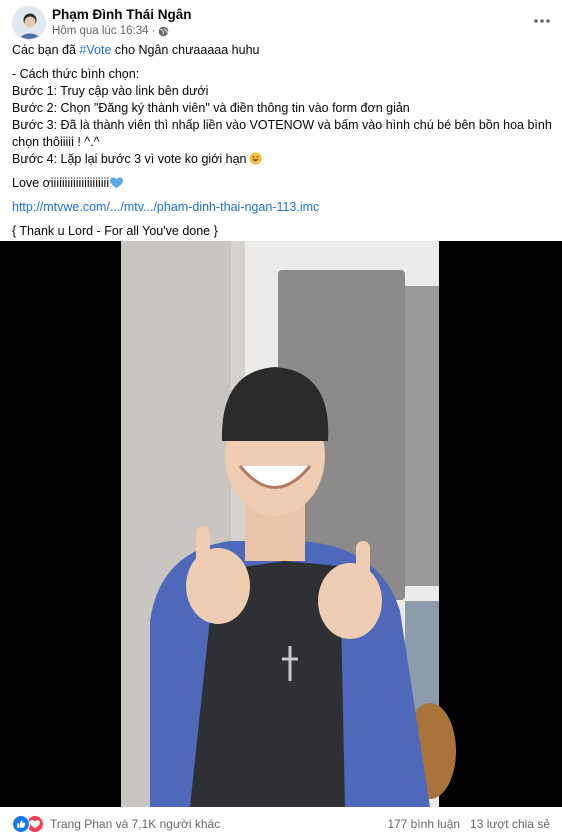  I want to click on love-line: Love ơiiiiiiiiiiiiiiiiiiiii, so click(282, 183).